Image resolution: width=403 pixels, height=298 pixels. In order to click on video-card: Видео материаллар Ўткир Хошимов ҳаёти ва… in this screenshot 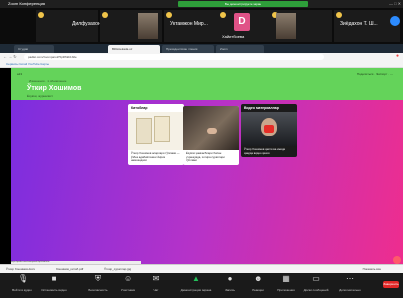, I will do `click(269, 131)`.